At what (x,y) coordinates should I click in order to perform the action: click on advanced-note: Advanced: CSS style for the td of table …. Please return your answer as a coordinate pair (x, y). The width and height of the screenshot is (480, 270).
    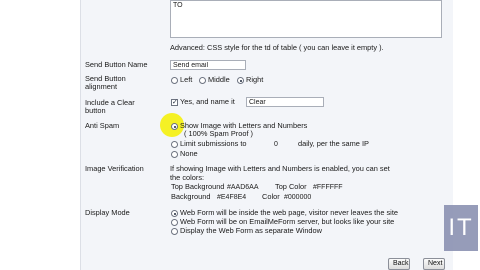
    Looking at the image, I should click on (277, 47).